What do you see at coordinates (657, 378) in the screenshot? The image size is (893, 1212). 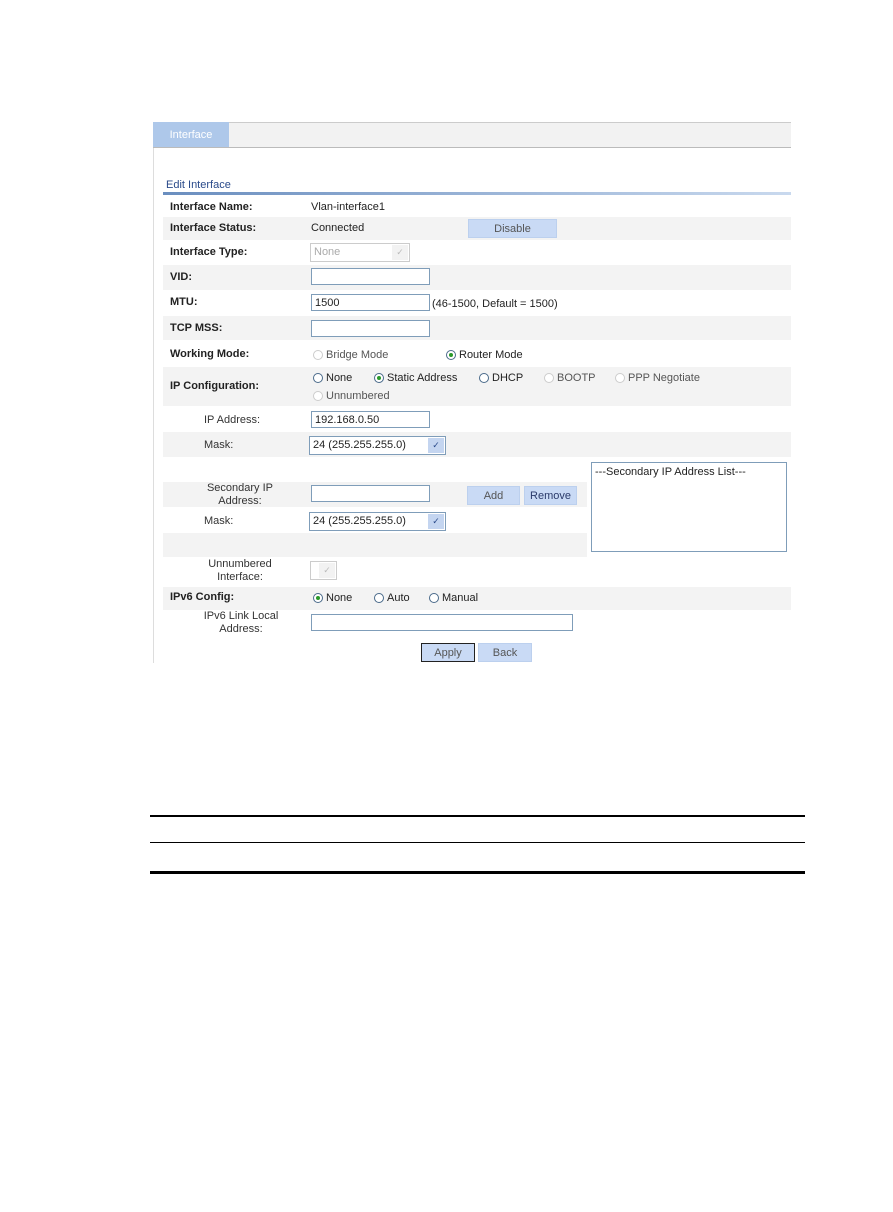 I see `radio-ppp-negotiate: PPP Negotiate` at bounding box center [657, 378].